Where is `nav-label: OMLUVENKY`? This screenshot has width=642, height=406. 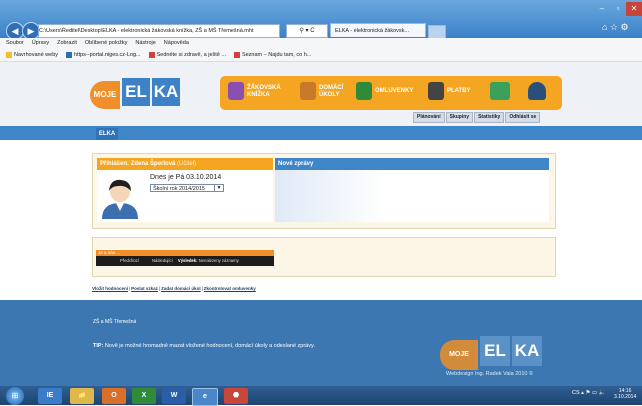 nav-label: OMLUVENKY is located at coordinates (394, 91).